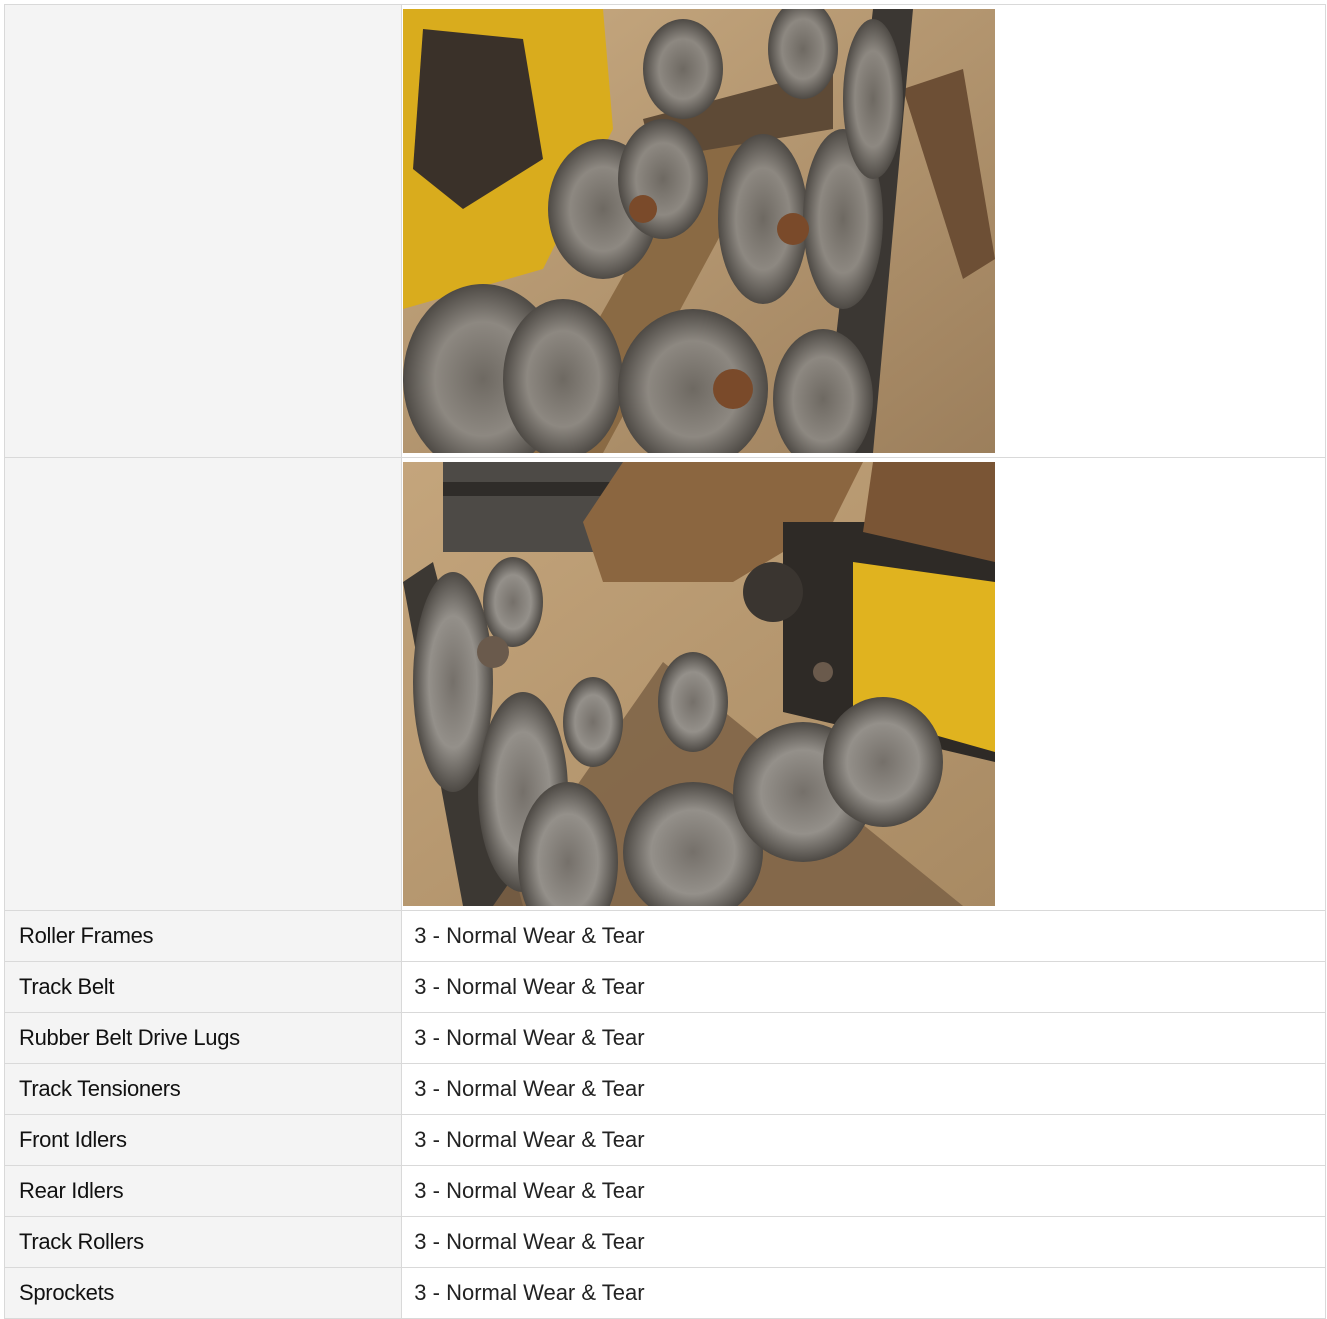 This screenshot has width=1327, height=1319. I want to click on table-row: Front Idlers 3 - Normal Wear & Tear, so click(664, 1140).